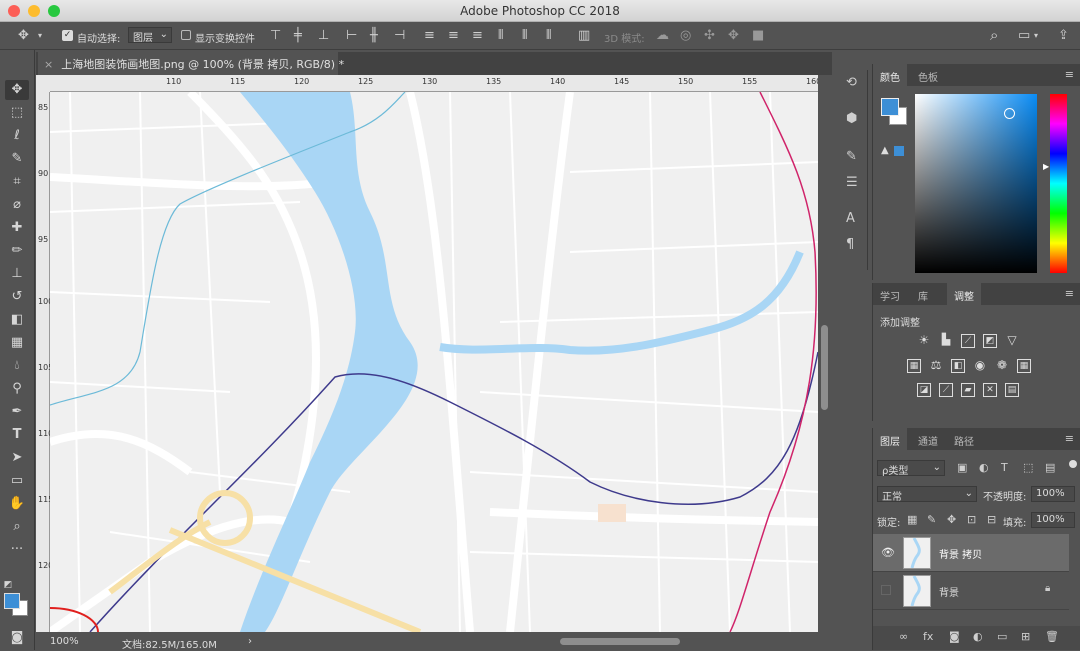 Image resolution: width=1080 pixels, height=651 pixels. What do you see at coordinates (962, 468) in the screenshot?
I see `filter-pixel-icon: ▣` at bounding box center [962, 468].